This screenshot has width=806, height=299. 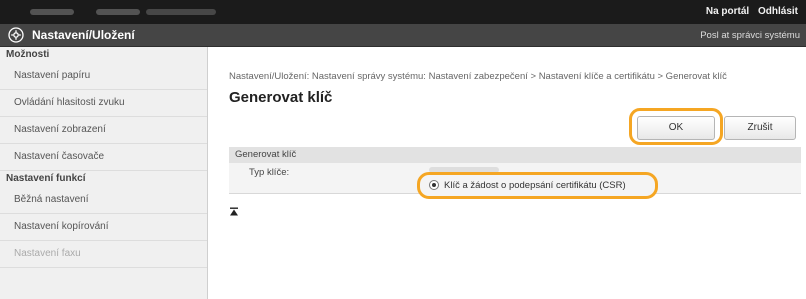 What do you see at coordinates (103, 200) in the screenshot?
I see `sidebar-item-common-settings: Běžná nastavení` at bounding box center [103, 200].